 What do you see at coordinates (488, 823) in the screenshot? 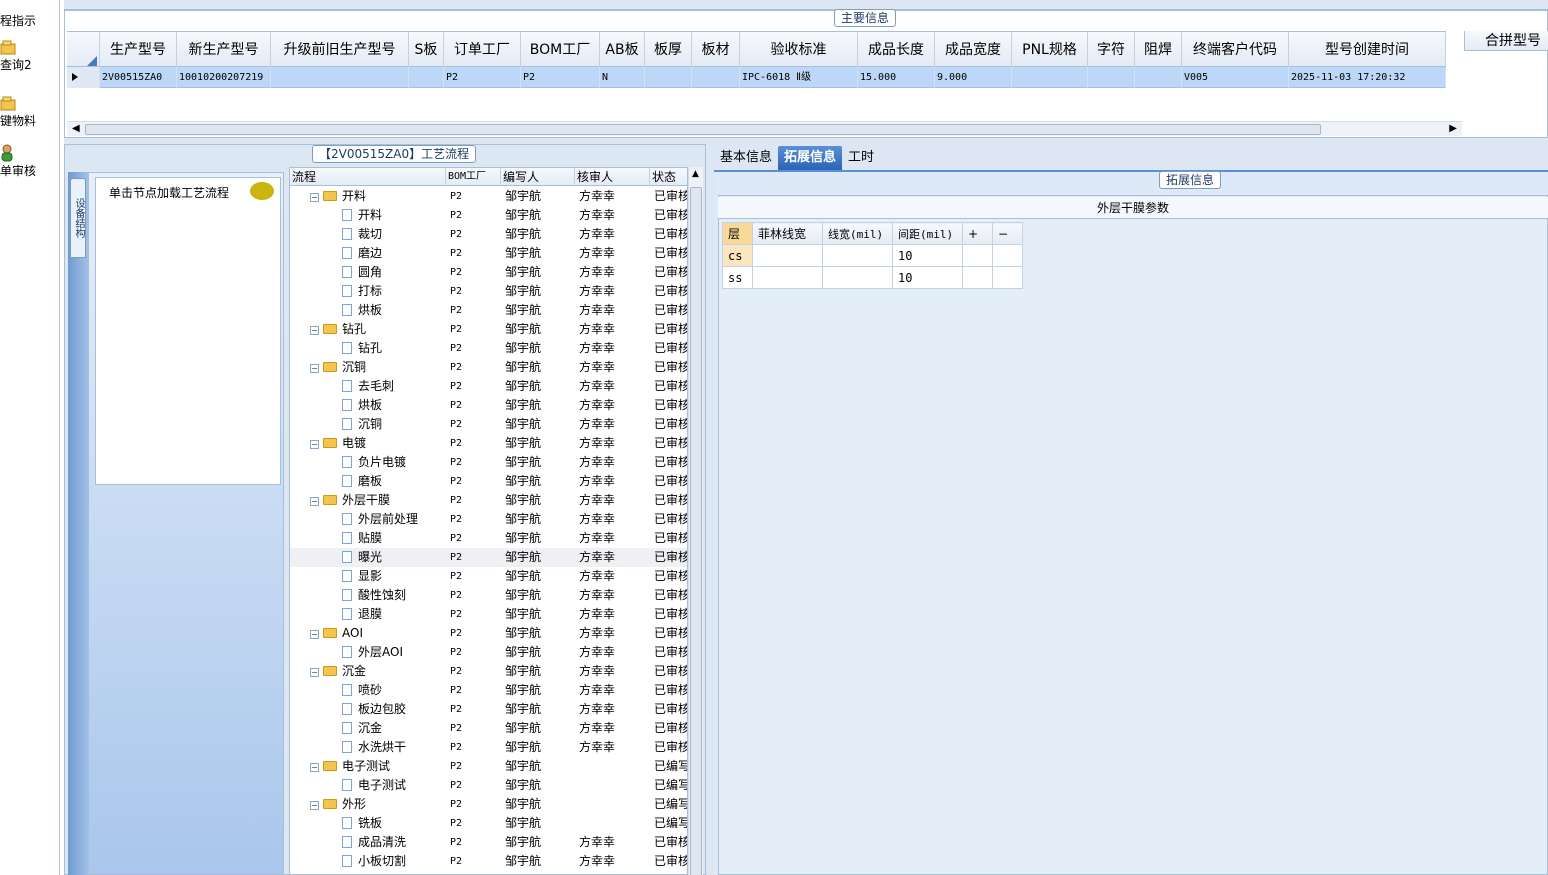
I see `tree-row: 铣板 P2 邹宇航 已编写` at bounding box center [488, 823].